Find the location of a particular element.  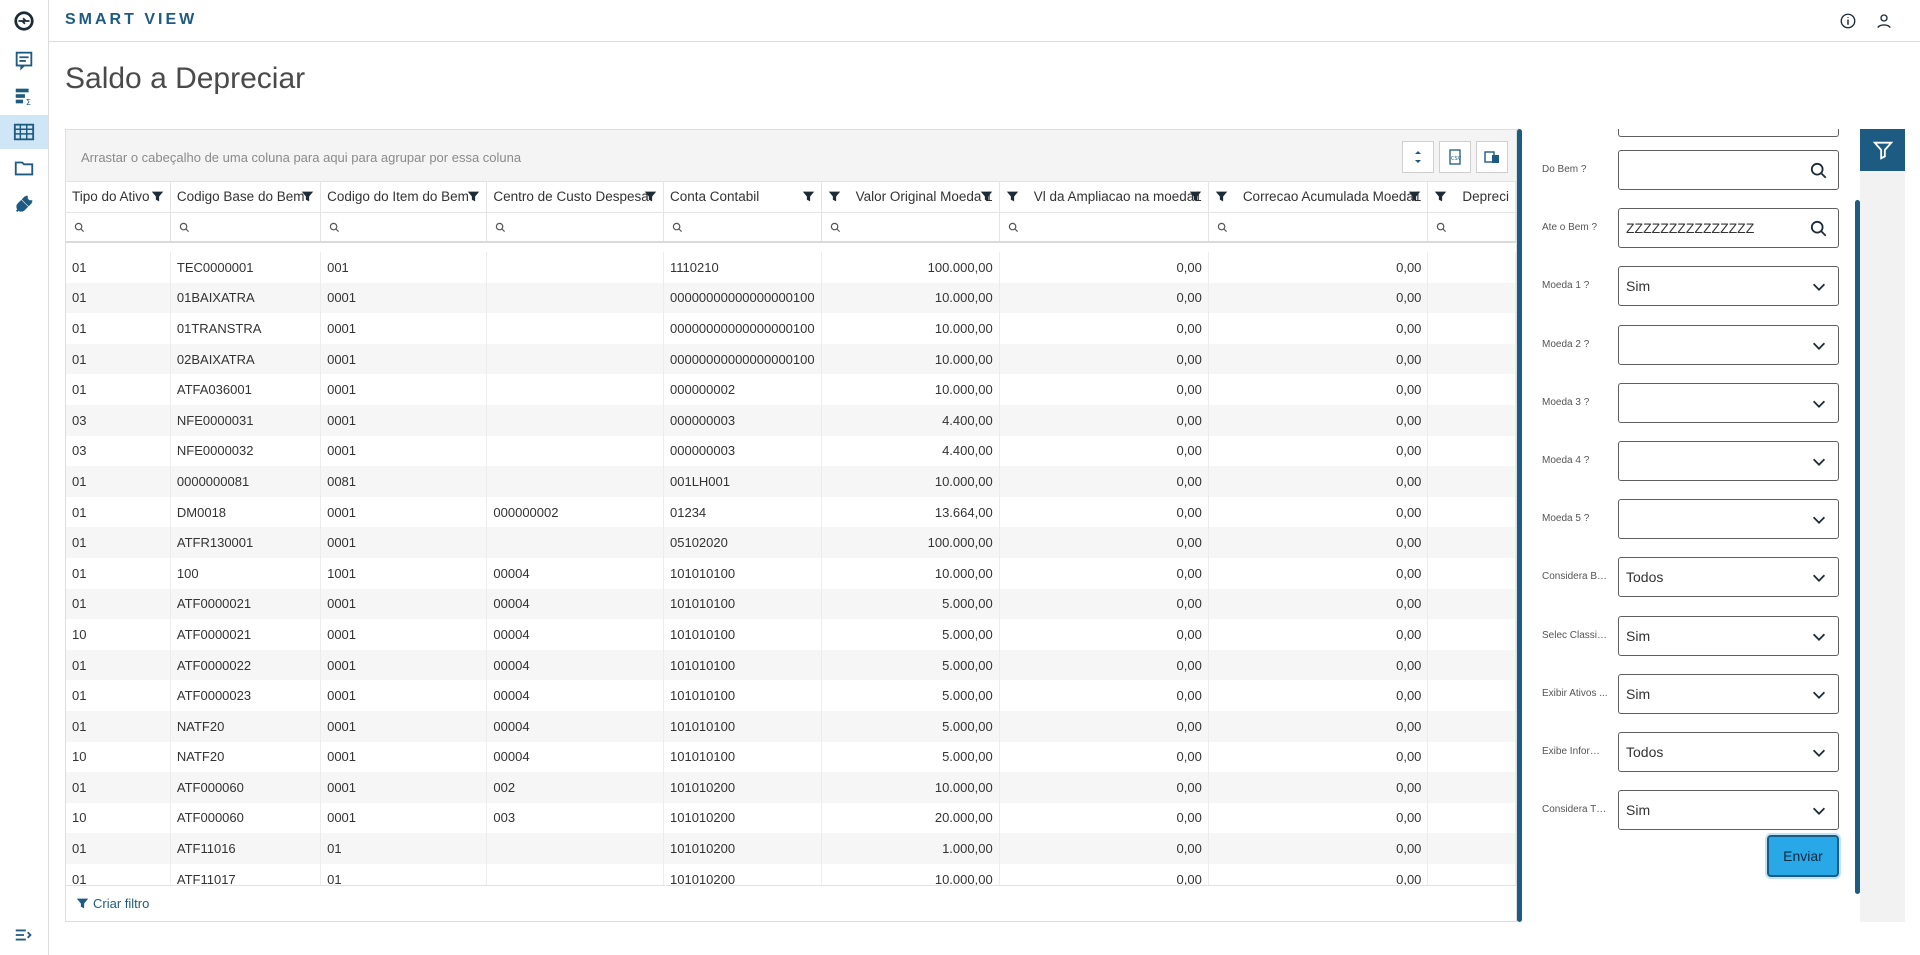

plug-icon is located at coordinates (24, 204).